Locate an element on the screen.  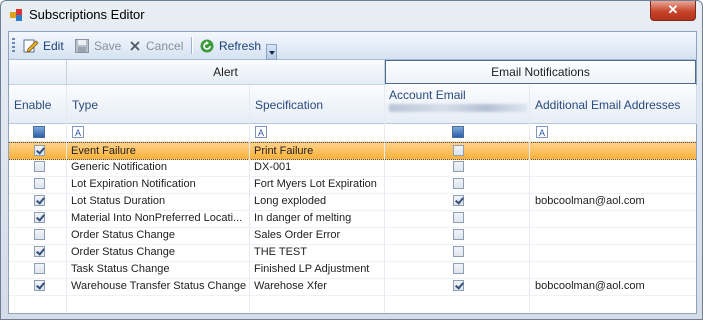
refresh-button: Refresh is located at coordinates (230, 45).